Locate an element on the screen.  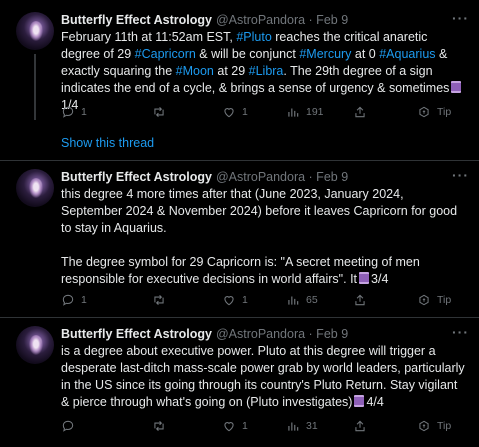
hashtag-mercury: #Mercury is located at coordinates (325, 54).